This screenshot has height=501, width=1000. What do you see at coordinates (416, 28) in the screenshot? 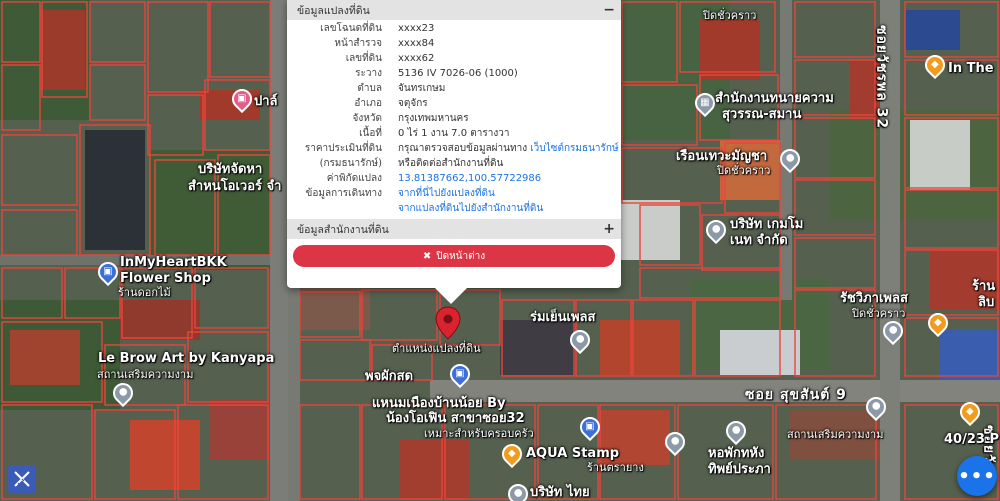
I see `info-value: xxxx23` at bounding box center [416, 28].